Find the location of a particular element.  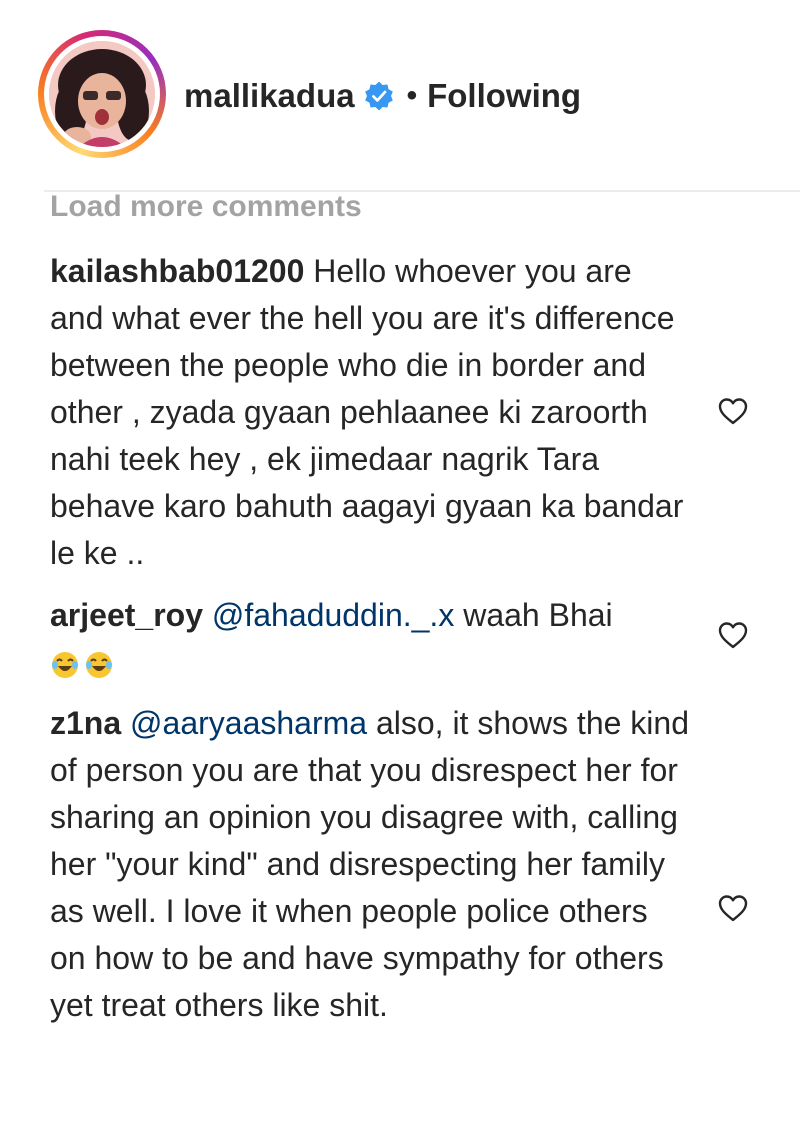

comment-username: z1na is located at coordinates (85, 723).